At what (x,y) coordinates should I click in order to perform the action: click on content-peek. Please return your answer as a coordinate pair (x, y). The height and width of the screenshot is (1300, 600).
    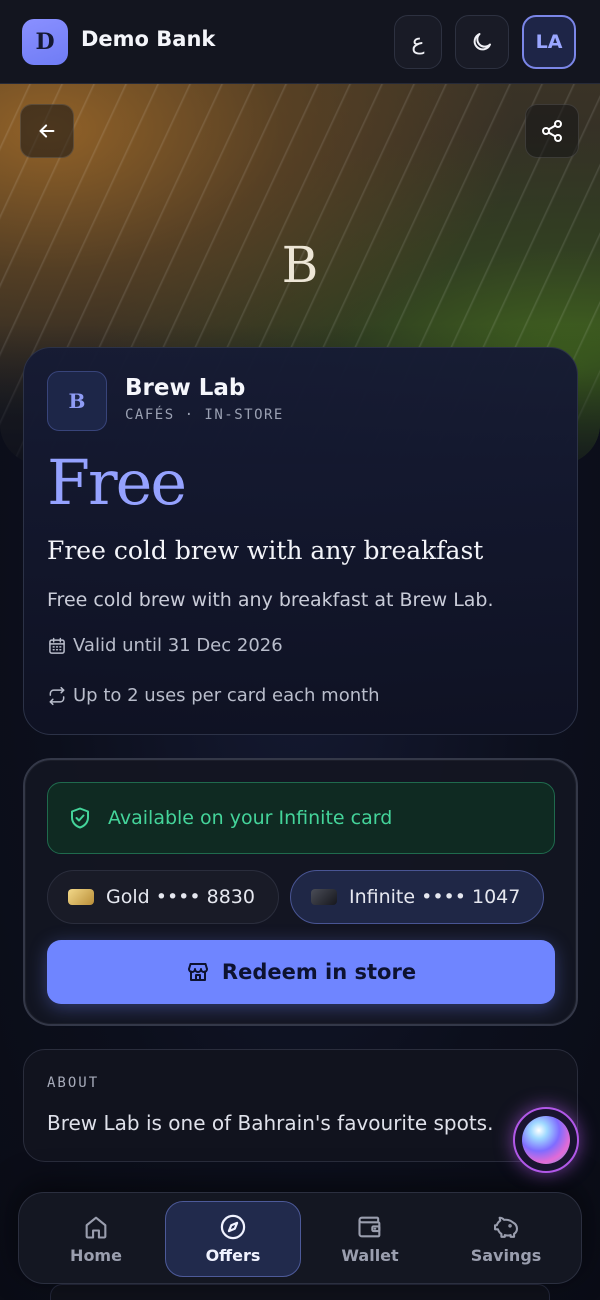
    Looking at the image, I should click on (300, 1292).